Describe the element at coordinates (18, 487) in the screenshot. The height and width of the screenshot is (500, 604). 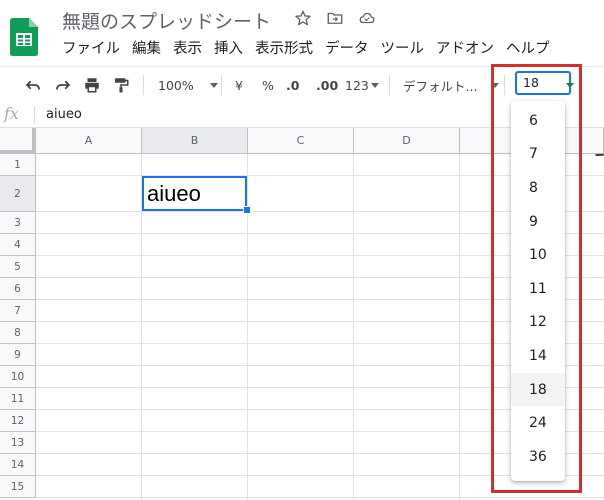
I see `row-header-15: 15` at that location.